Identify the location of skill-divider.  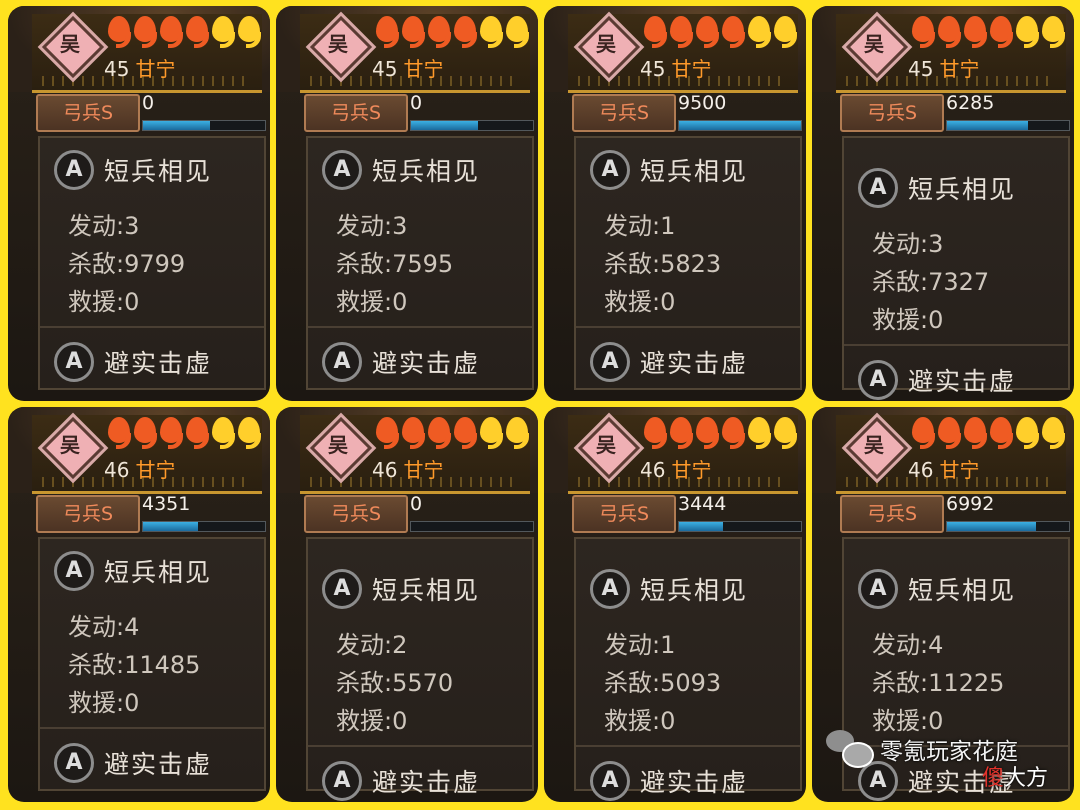
(152, 327).